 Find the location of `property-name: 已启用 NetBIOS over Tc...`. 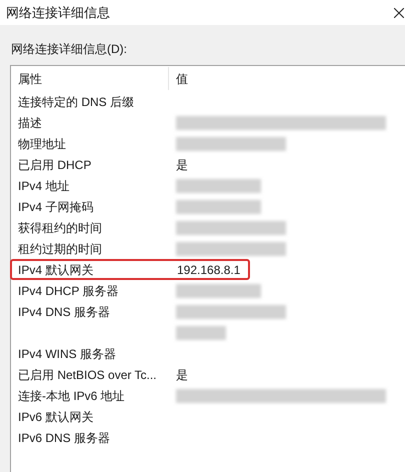

property-name: 已启用 NetBIOS over Tc... is located at coordinates (87, 375).